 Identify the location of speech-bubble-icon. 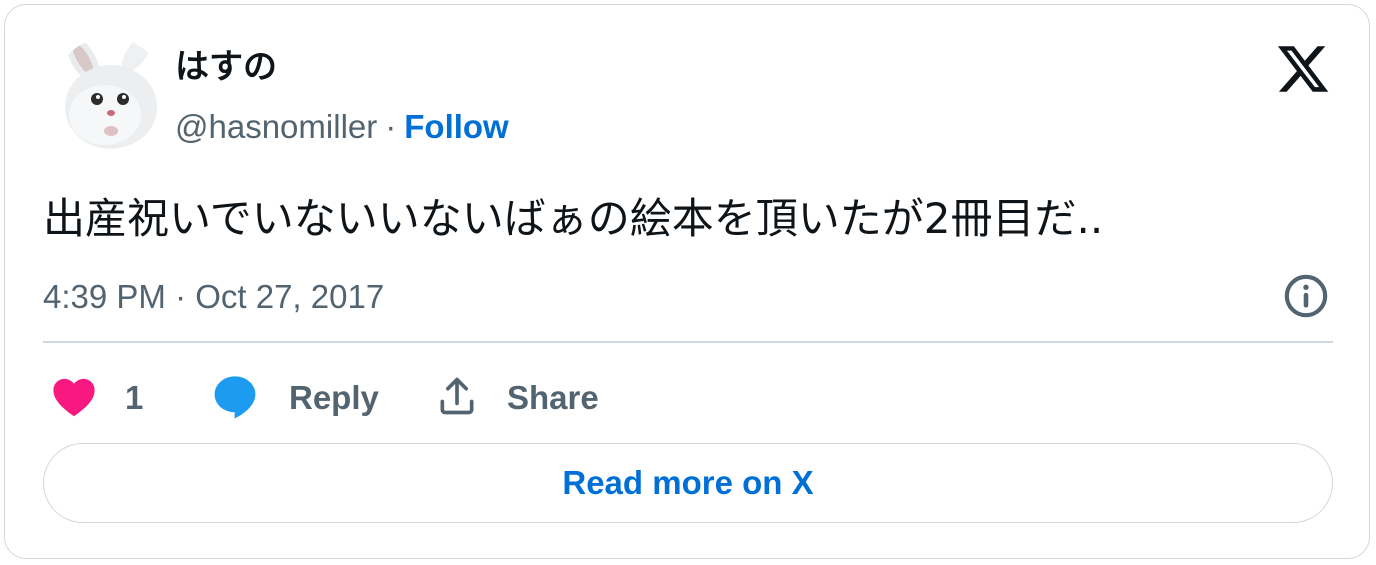
(235, 398).